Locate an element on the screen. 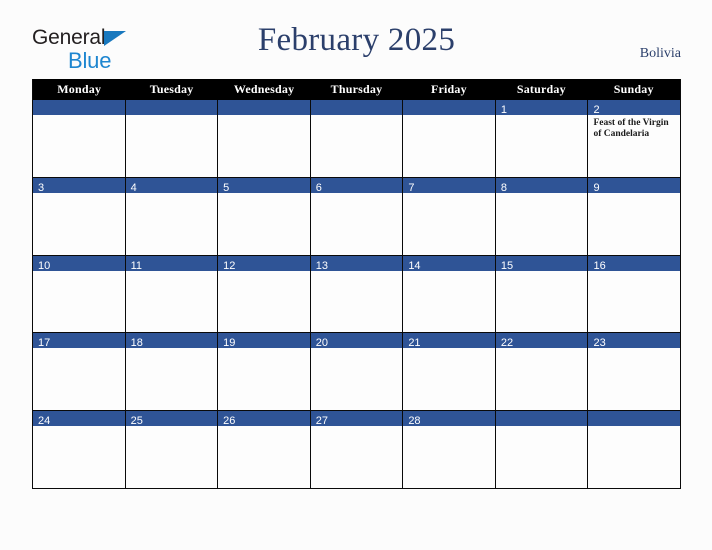 The width and height of the screenshot is (712, 550). day-number: 9 is located at coordinates (596, 187).